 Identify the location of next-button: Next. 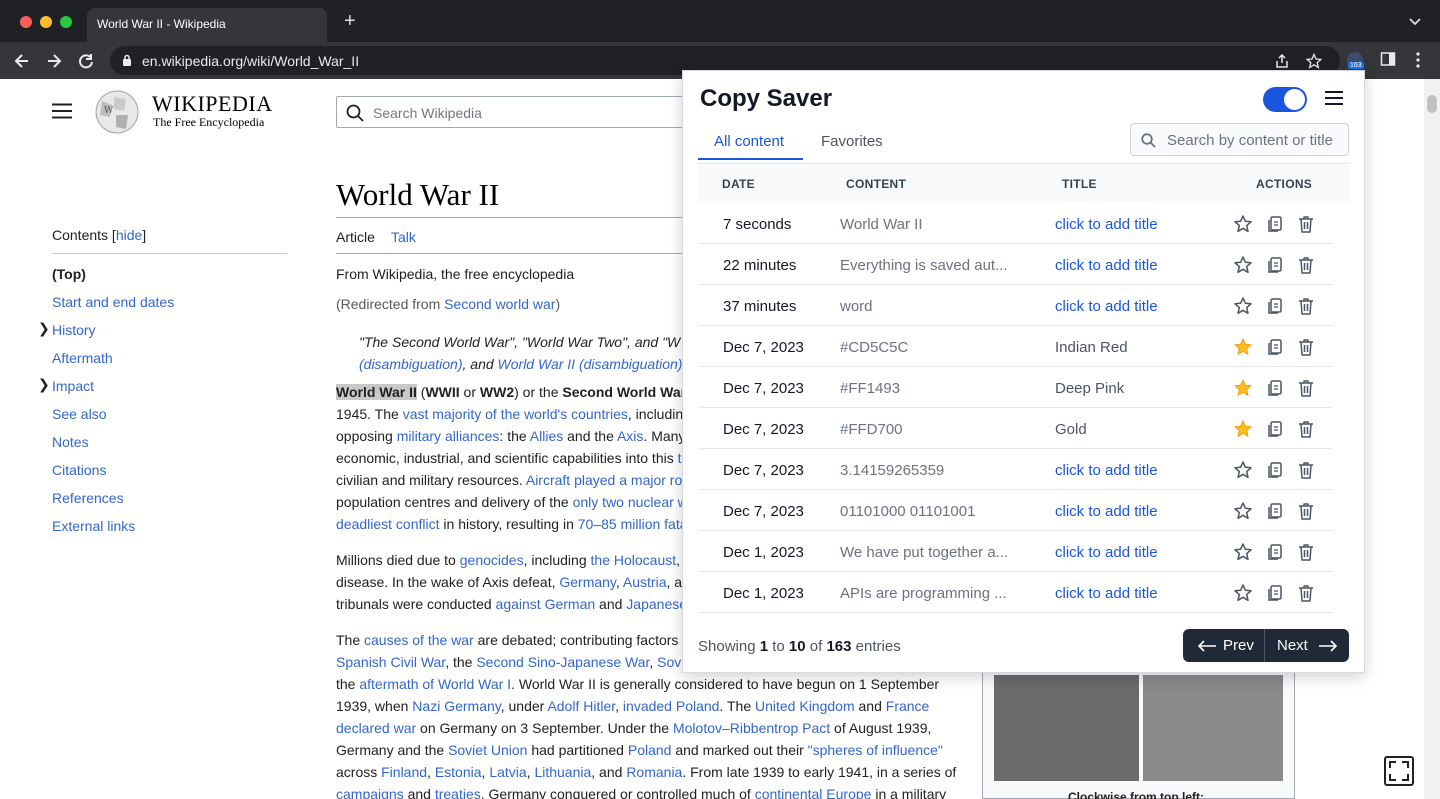
(1307, 645).